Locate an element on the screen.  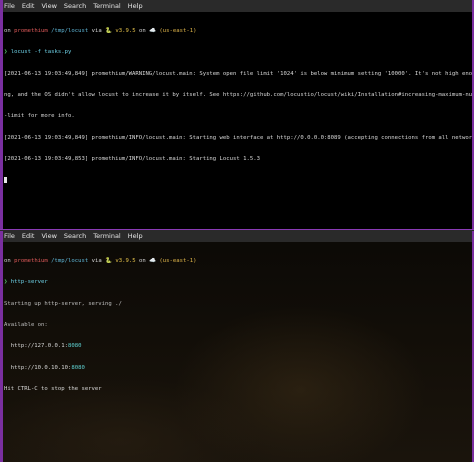
menu-bar-bottom: File Edit View Search Terminal Help is located at coordinates (237, 236).